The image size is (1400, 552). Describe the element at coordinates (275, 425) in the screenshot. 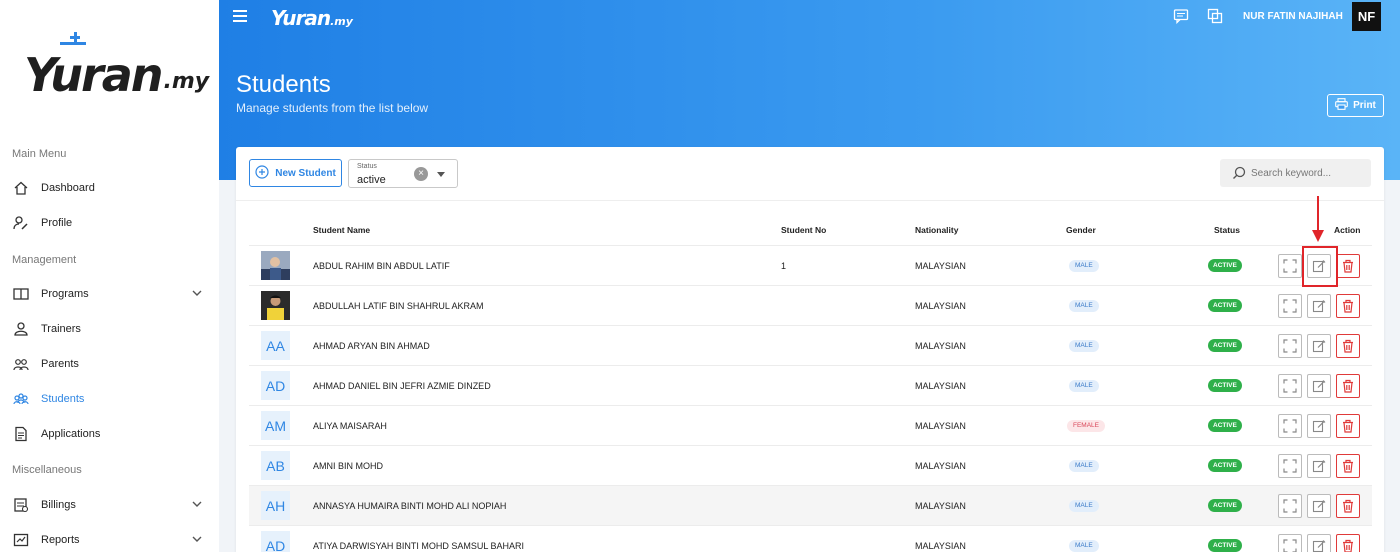

I see `student-initials-avatar: AM` at that location.